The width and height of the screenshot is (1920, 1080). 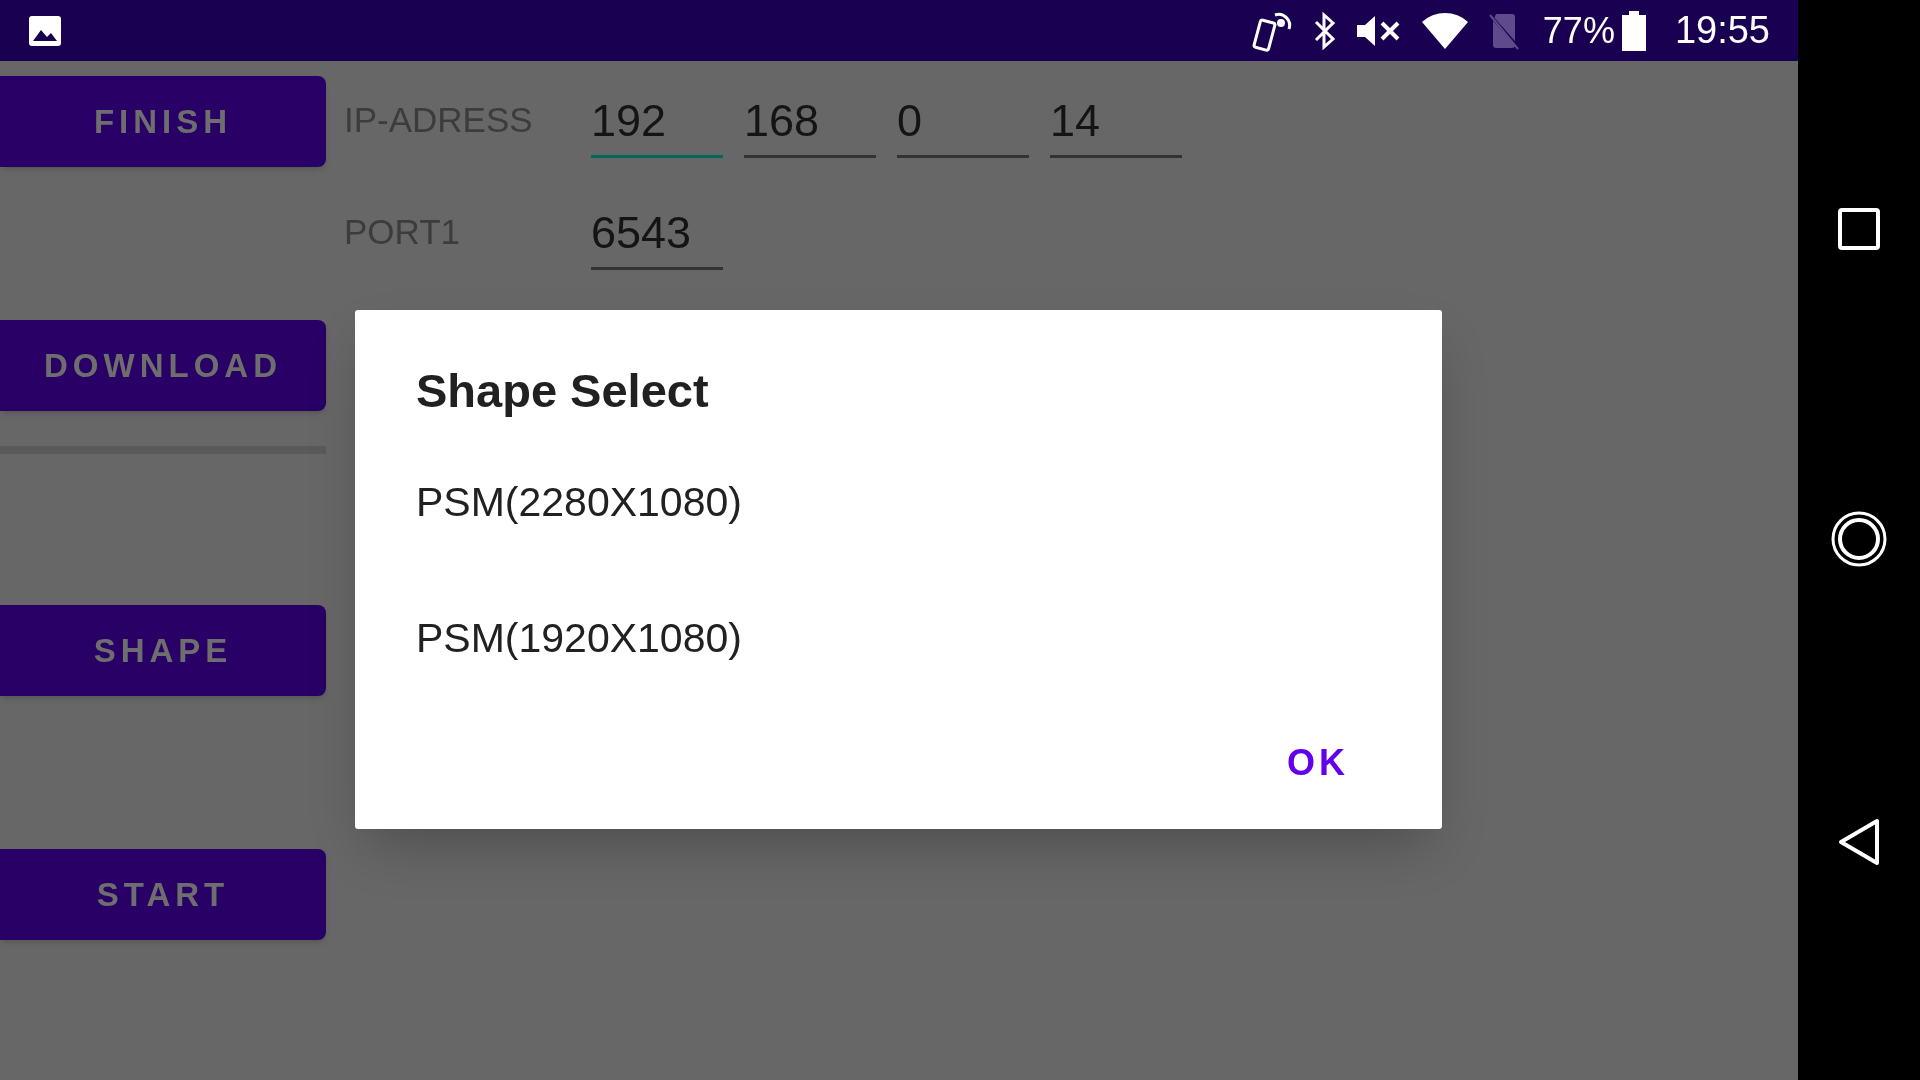 I want to click on no-sim-icon, so click(x=1503, y=30).